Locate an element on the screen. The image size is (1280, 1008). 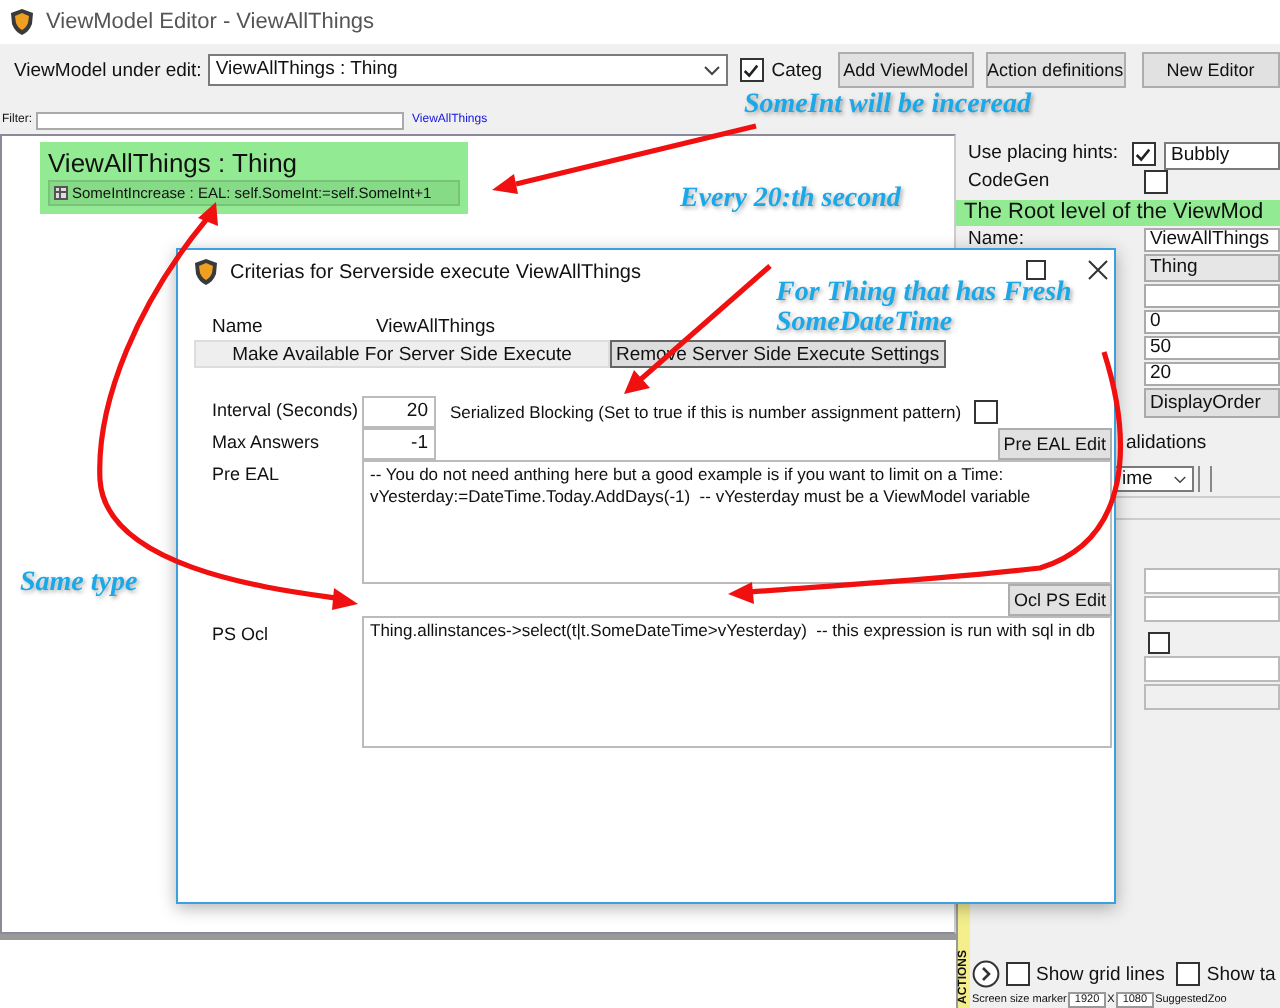
expand-icon is located at coordinates (986, 974).